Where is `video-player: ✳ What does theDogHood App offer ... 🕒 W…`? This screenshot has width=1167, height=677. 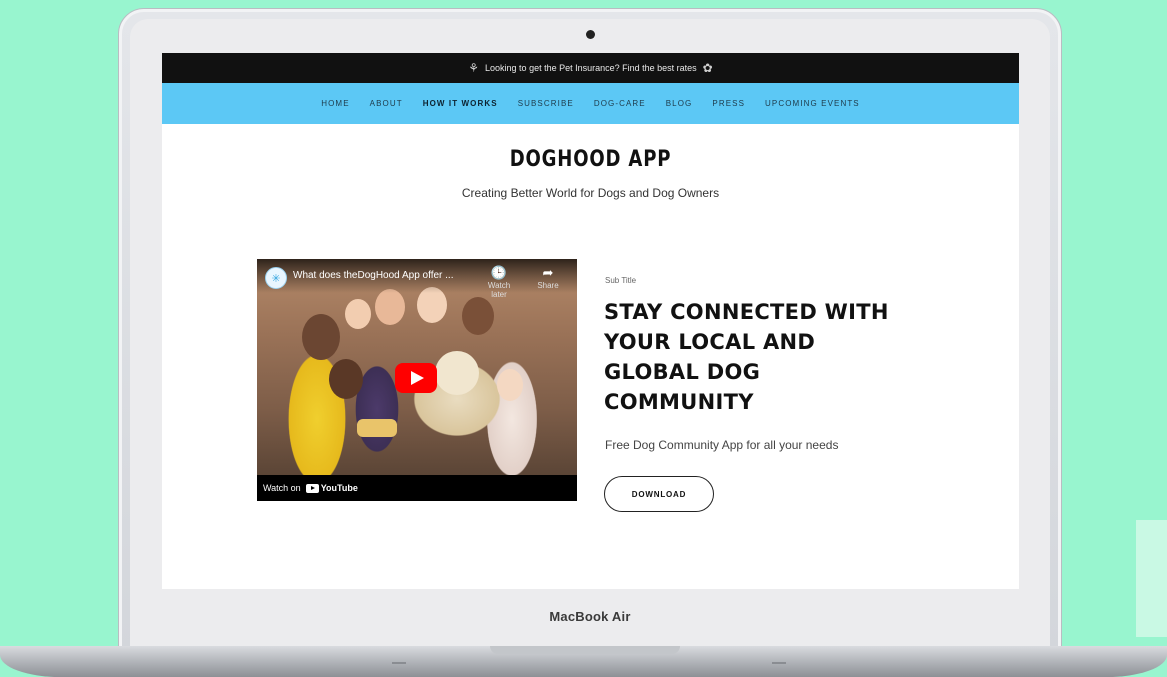
video-player: ✳ What does theDogHood App offer ... 🕒 W… is located at coordinates (417, 380).